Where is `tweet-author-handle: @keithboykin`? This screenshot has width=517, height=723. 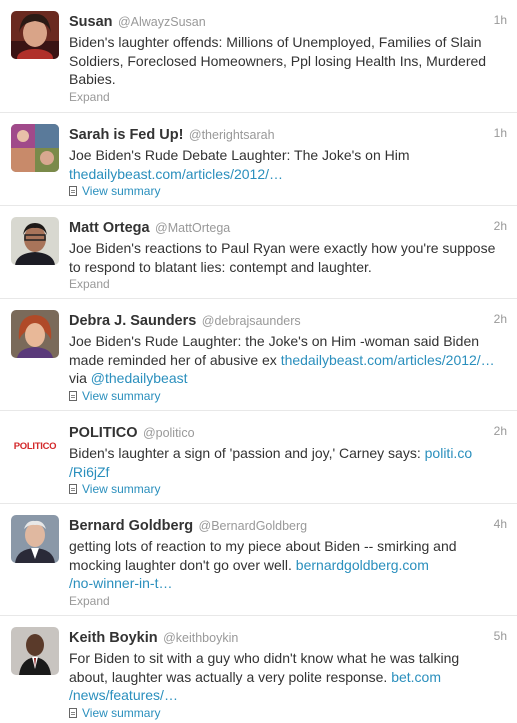 tweet-author-handle: @keithboykin is located at coordinates (200, 638).